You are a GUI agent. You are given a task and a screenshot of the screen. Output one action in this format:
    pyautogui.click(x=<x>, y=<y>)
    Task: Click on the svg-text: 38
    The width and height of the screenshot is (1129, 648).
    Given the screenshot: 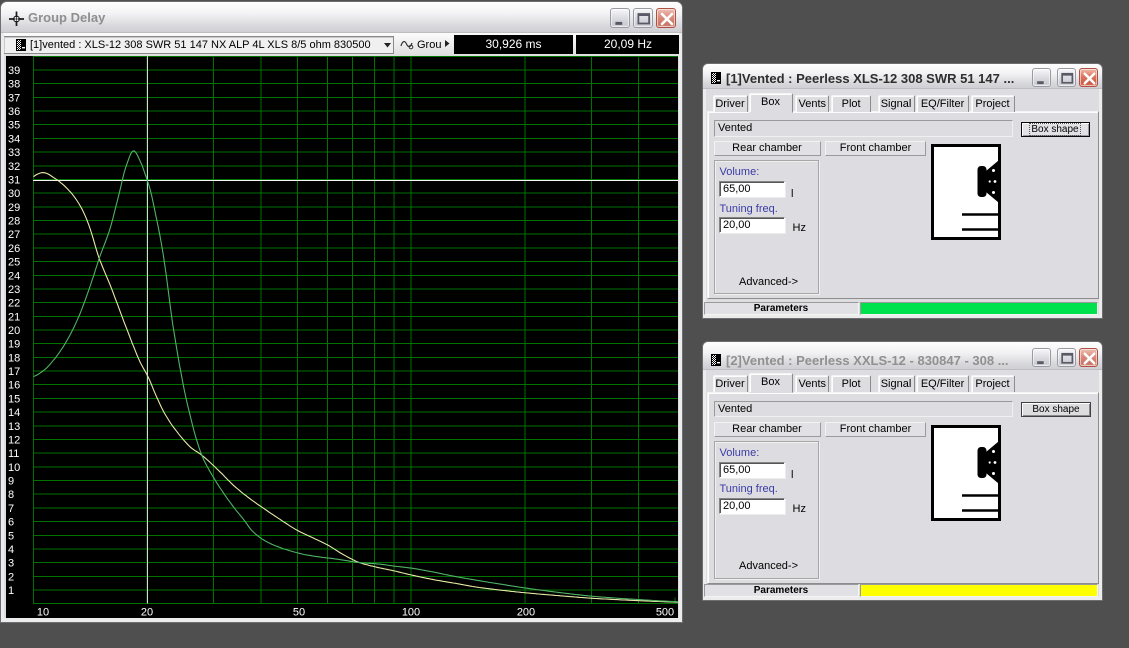 What is the action you would take?
    pyautogui.click(x=14, y=85)
    